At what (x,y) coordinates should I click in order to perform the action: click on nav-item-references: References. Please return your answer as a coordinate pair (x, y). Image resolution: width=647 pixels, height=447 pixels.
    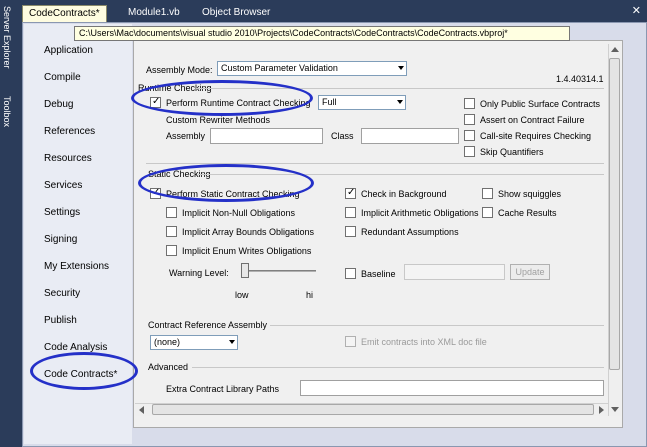
    Looking at the image, I should click on (69, 131).